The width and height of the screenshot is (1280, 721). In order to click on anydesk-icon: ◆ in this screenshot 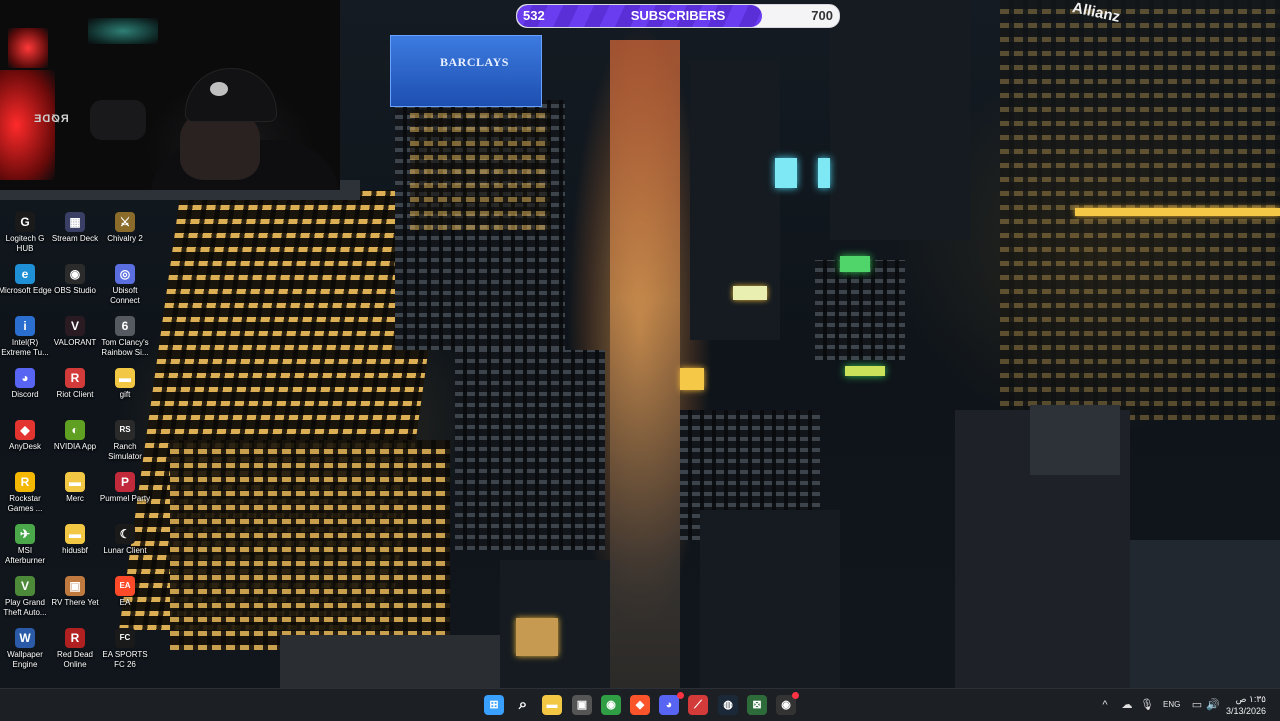, I will do `click(25, 430)`.